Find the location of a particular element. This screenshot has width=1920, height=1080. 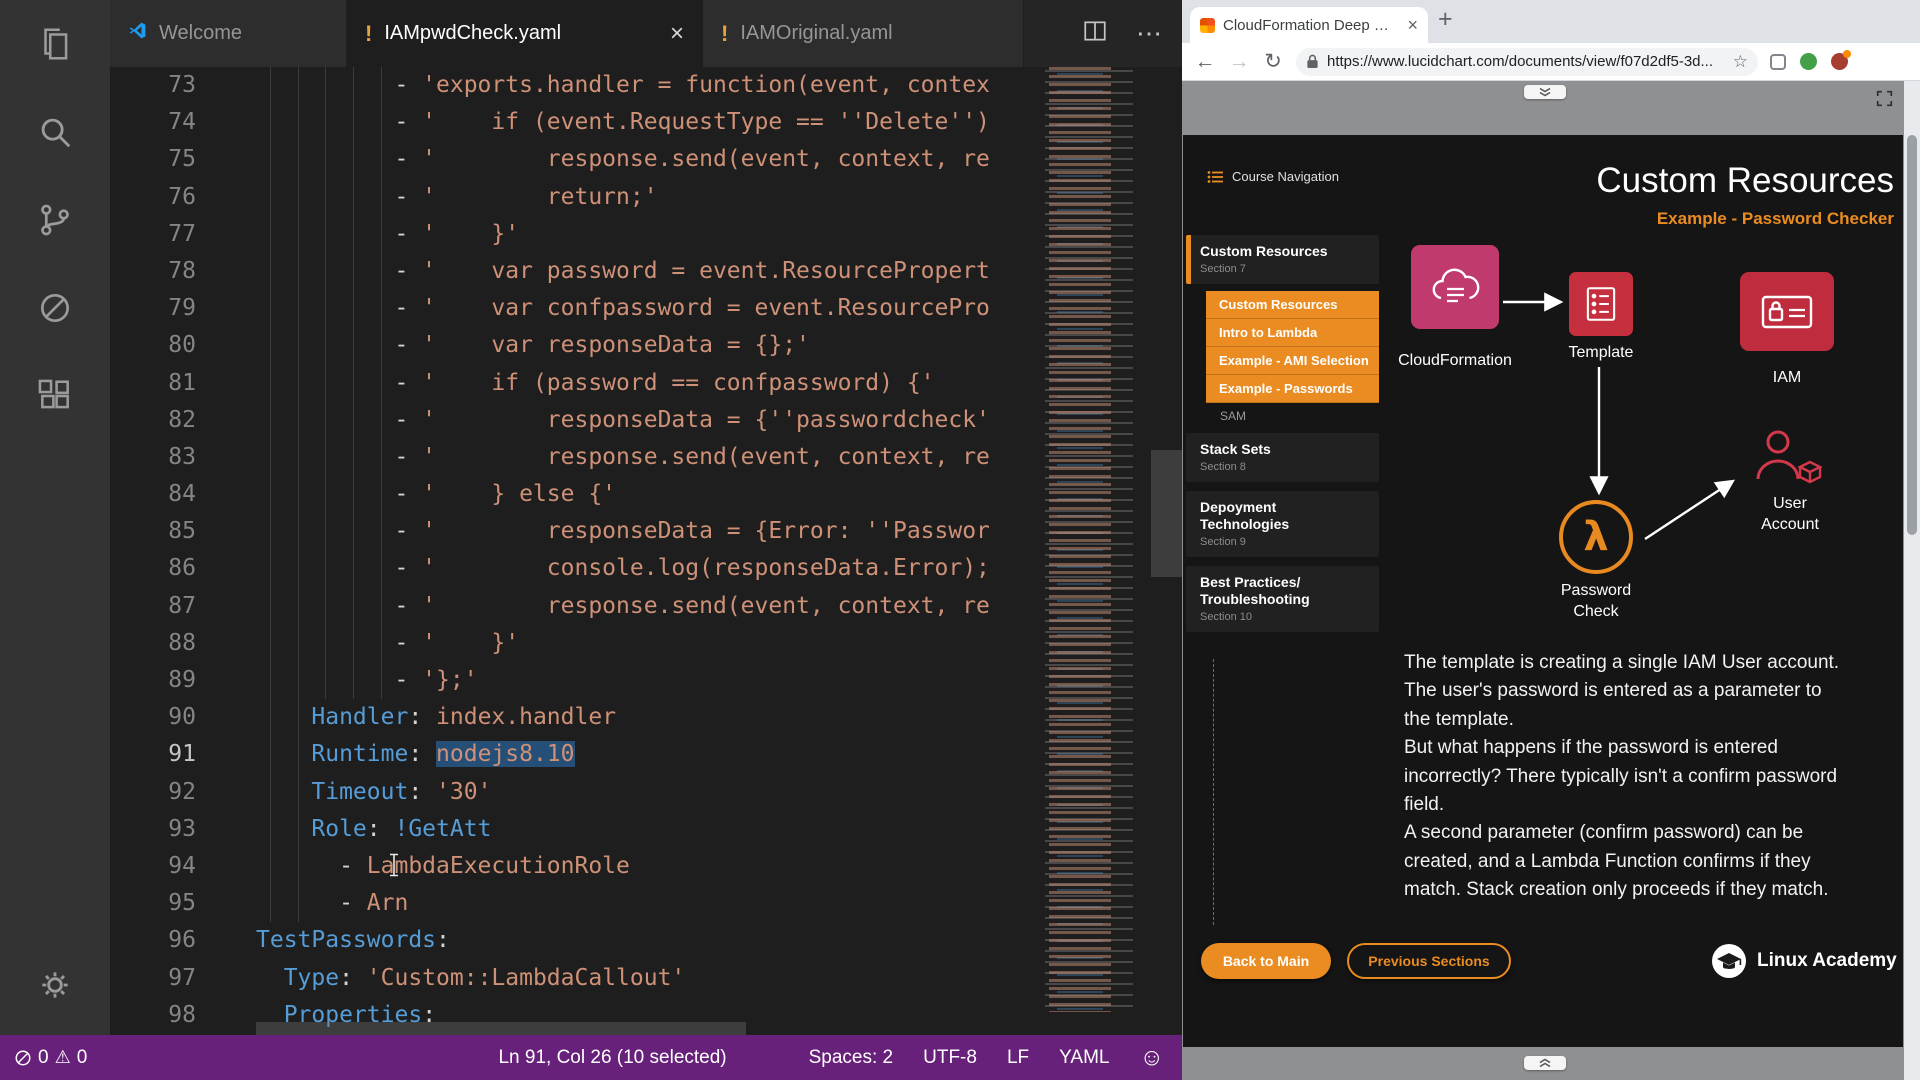

indentation-setting: Spaces: 2 is located at coordinates (851, 1058).